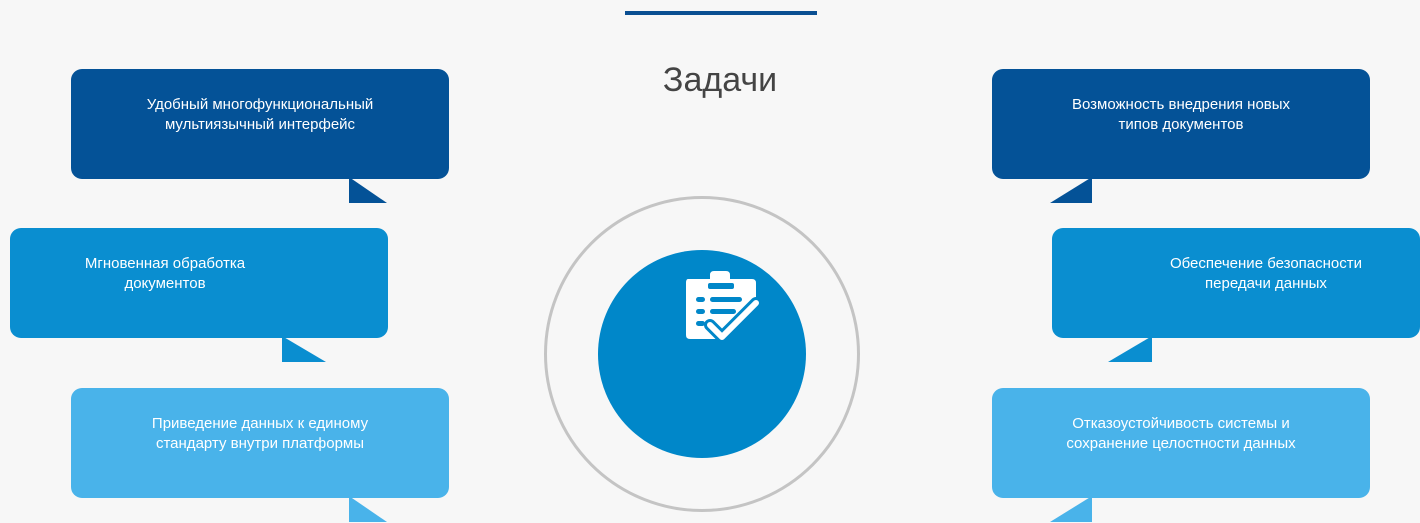 The image size is (1420, 523). I want to click on left-bubble-2: Мгновенная обработка документов, so click(199, 295).